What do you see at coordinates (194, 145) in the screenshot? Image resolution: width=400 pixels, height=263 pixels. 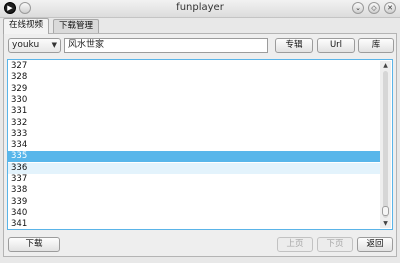 I see `list-item: 334` at bounding box center [194, 145].